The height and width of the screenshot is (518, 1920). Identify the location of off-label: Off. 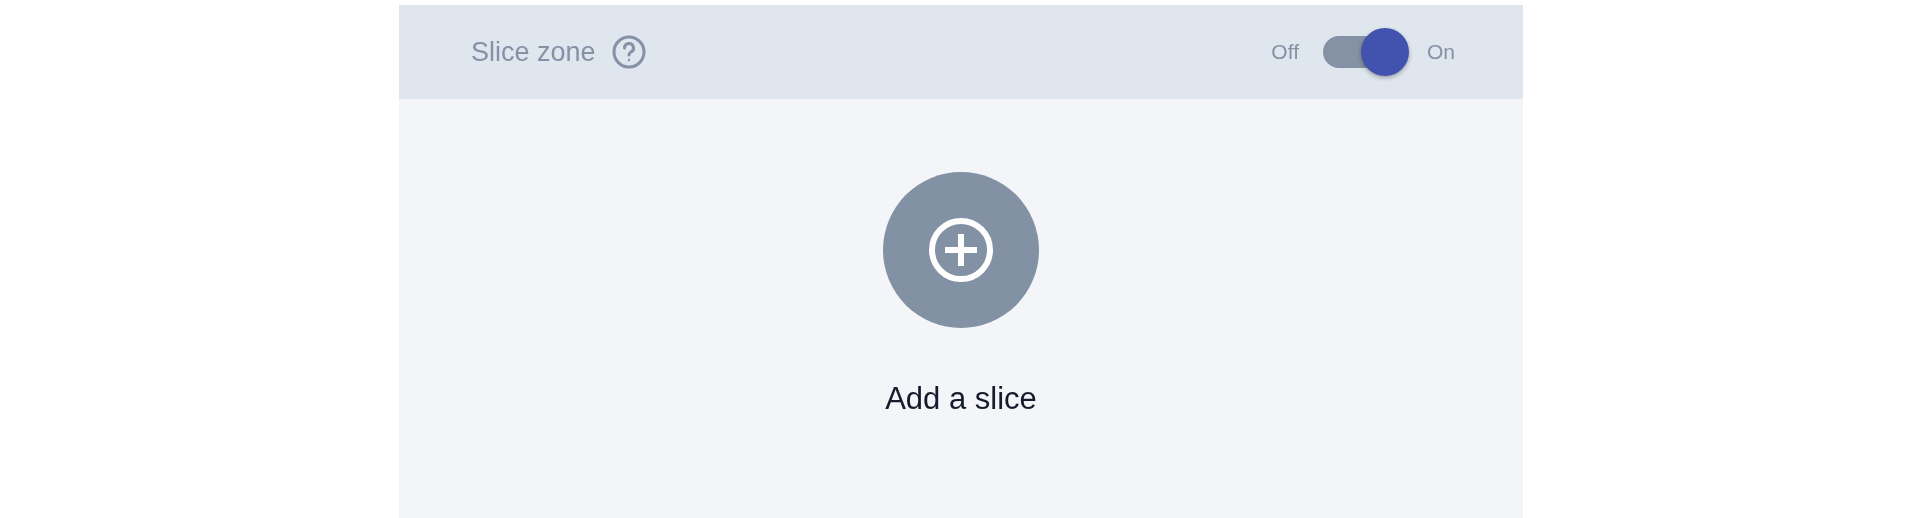
(1285, 52).